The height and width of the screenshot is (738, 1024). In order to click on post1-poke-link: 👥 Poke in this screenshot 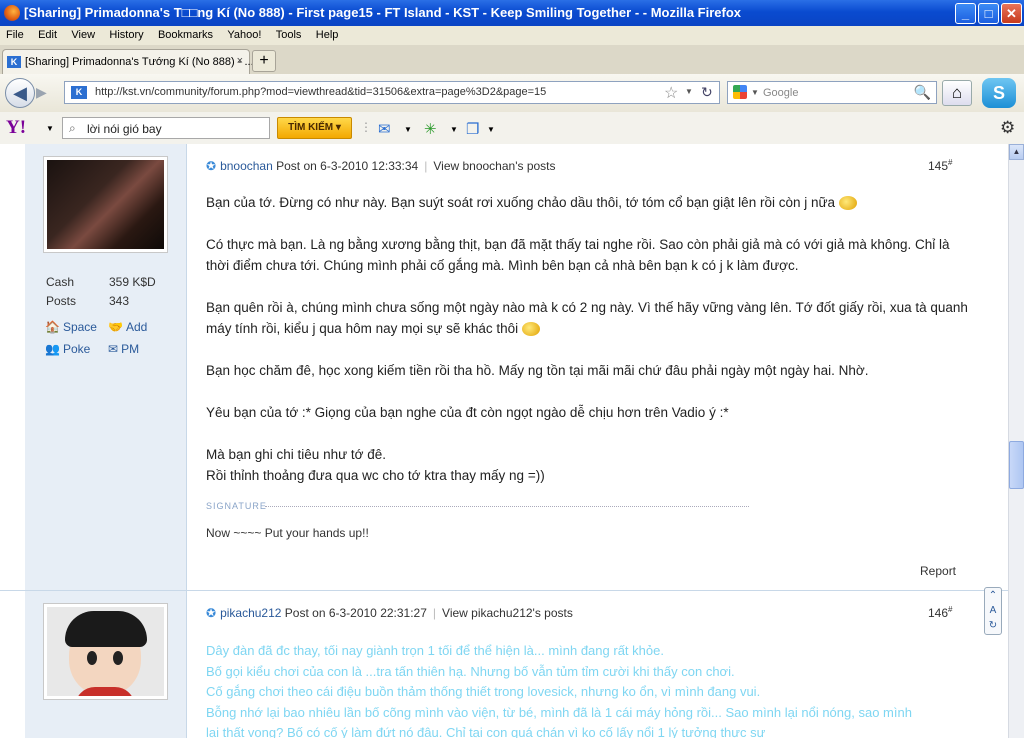, I will do `click(67, 349)`.